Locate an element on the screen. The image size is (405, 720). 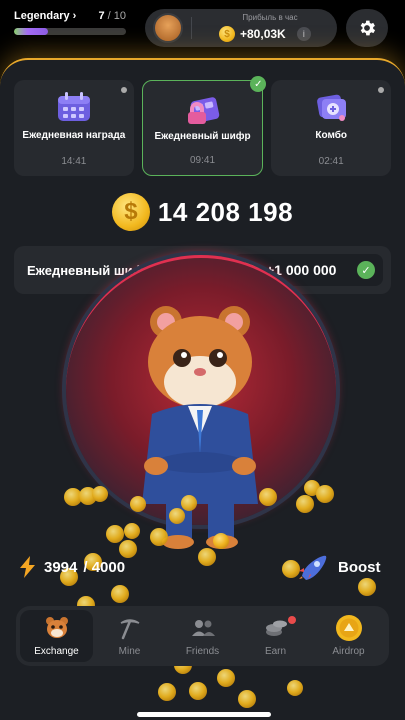
info-icon: i is located at coordinates (303, 34).